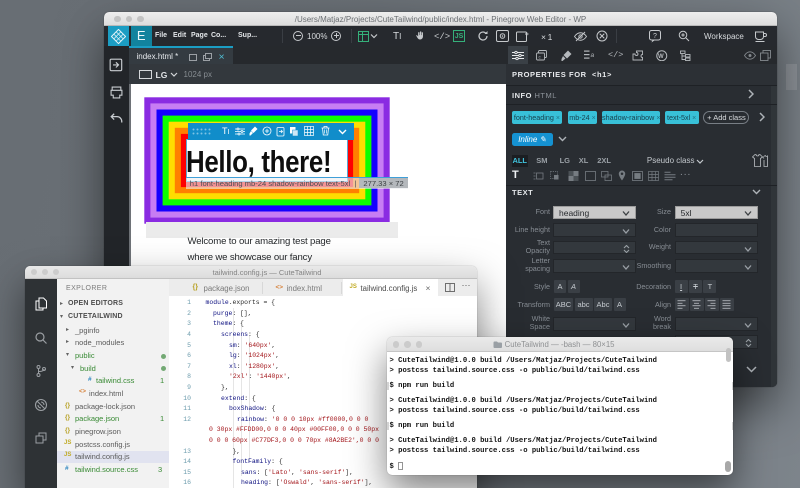 The height and width of the screenshot is (488, 800). What do you see at coordinates (661, 57) in the screenshot?
I see `svg-text: W` at bounding box center [661, 57].